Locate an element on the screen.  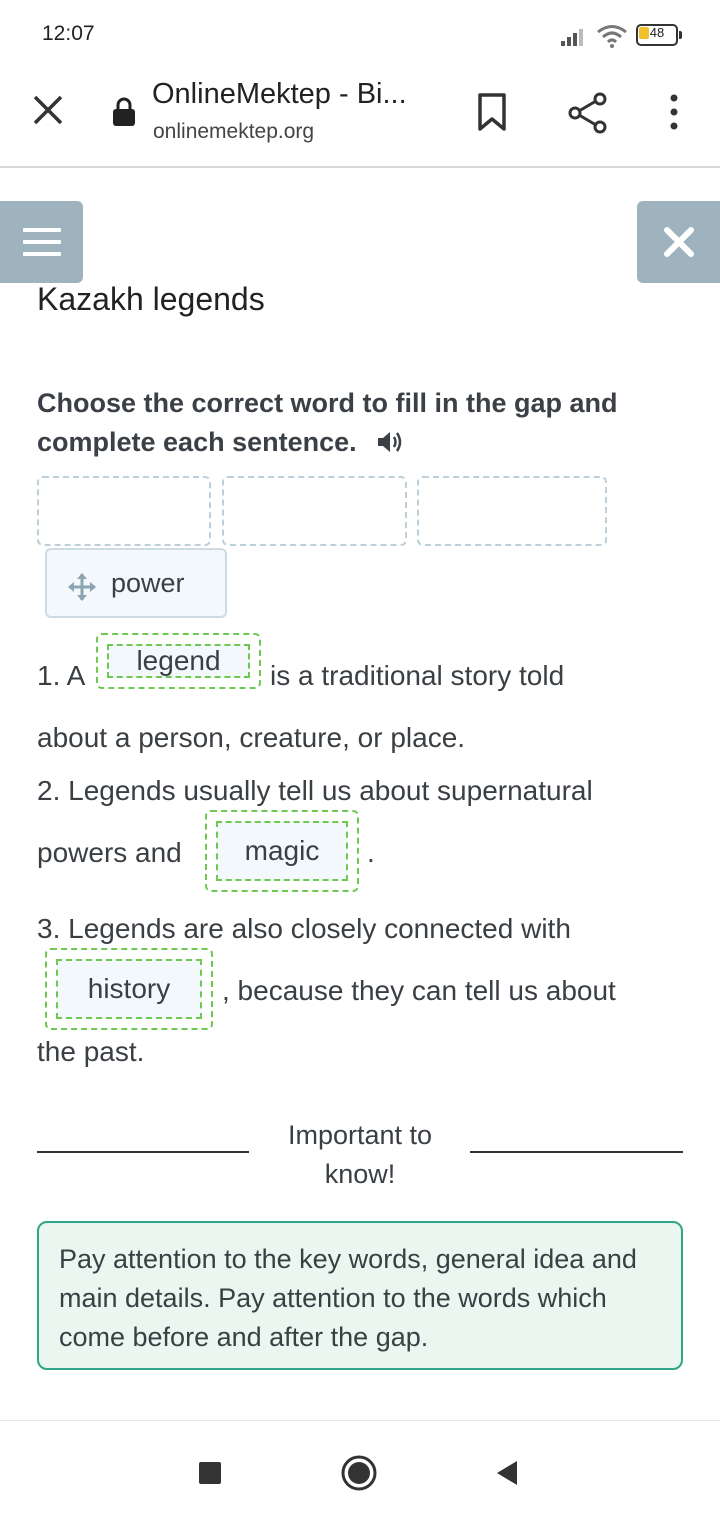
navigation-bar is located at coordinates (360, 1470).